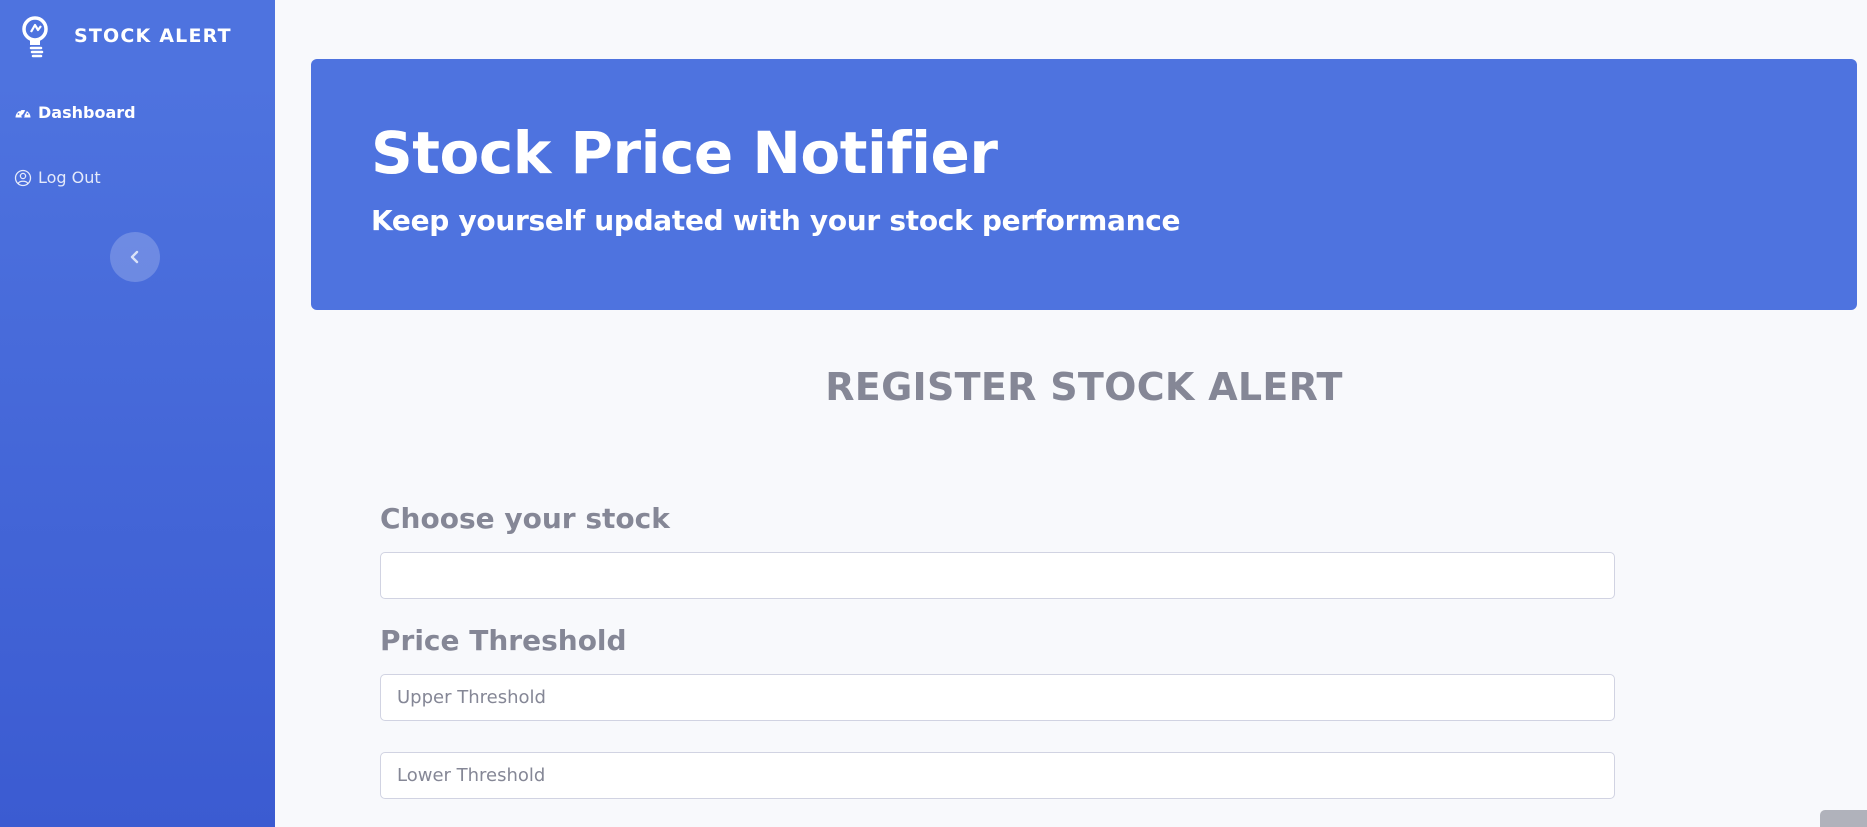 The height and width of the screenshot is (827, 1867). What do you see at coordinates (525, 518) in the screenshot?
I see `stock-label: Choose your stock` at bounding box center [525, 518].